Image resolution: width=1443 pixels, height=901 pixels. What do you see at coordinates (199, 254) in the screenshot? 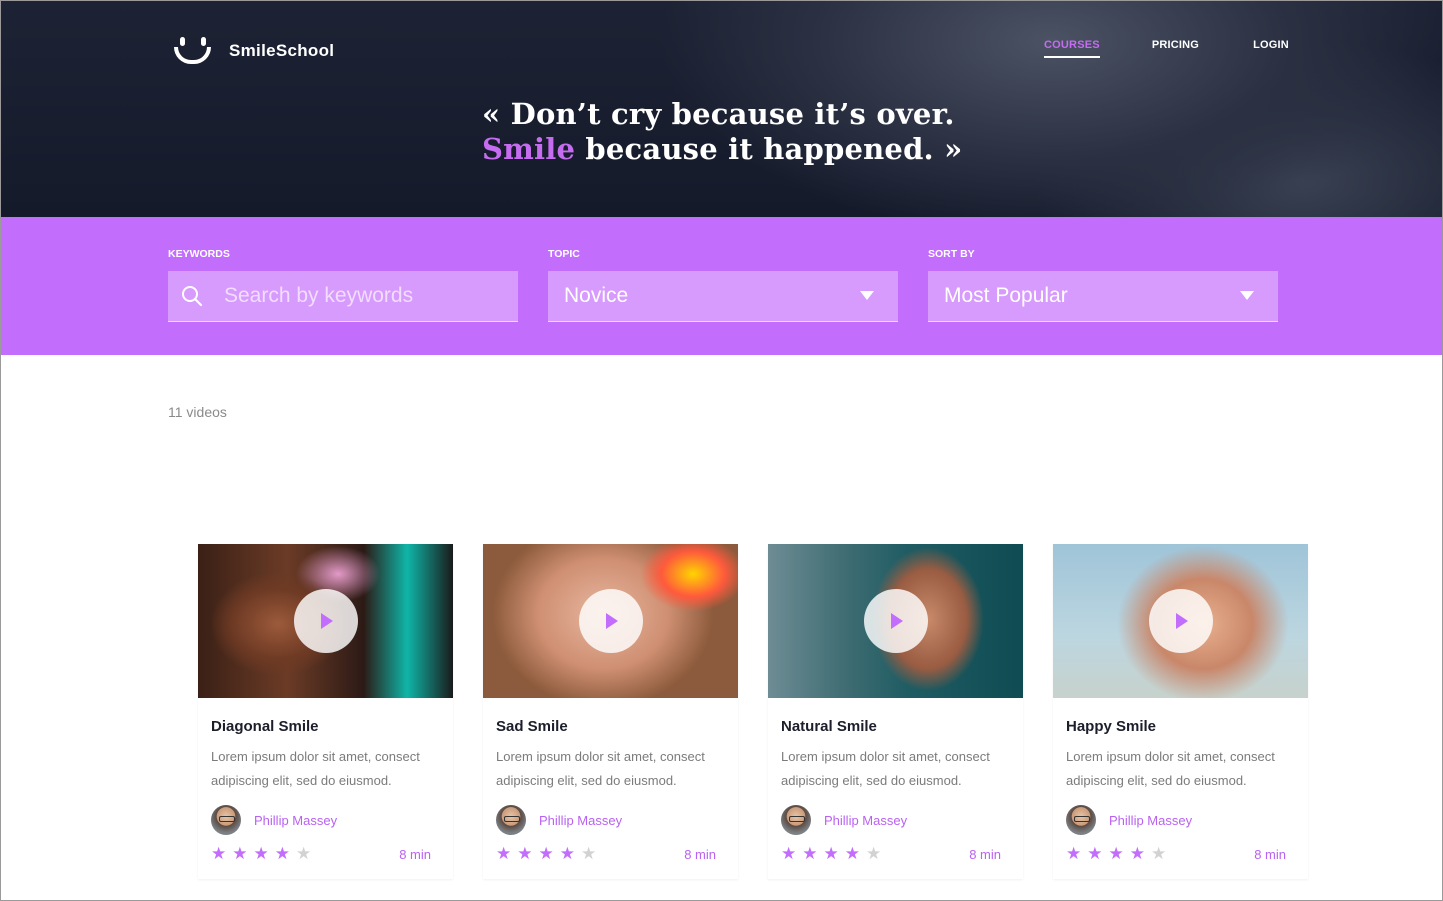
I see `keywords-label: KEYWORDS` at bounding box center [199, 254].